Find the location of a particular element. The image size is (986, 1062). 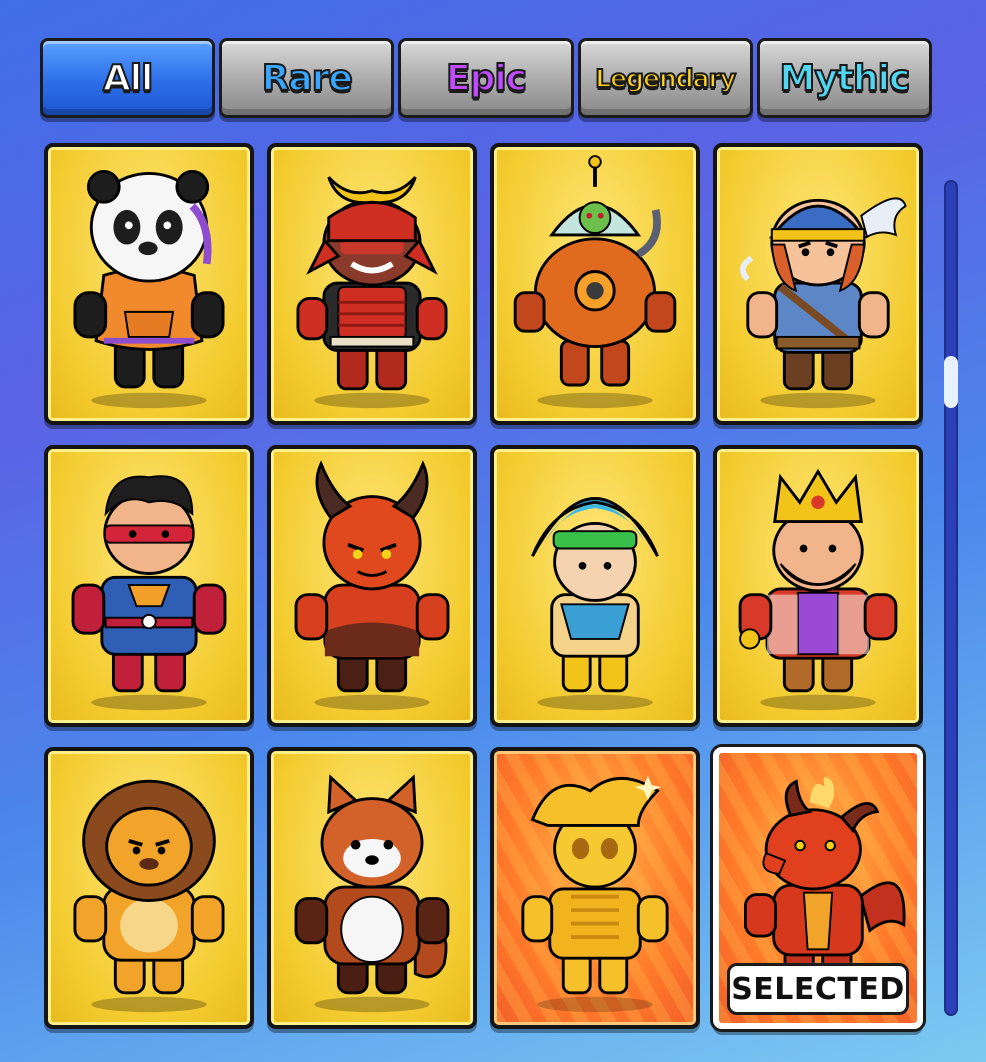

tab-rare-label: Rare is located at coordinates (307, 78).